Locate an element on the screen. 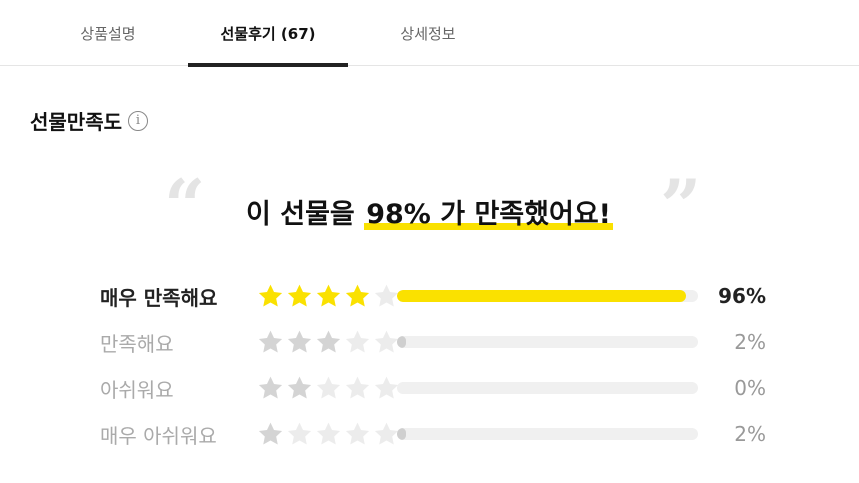  rating-row: 아쉬워요 0% is located at coordinates (440, 388).